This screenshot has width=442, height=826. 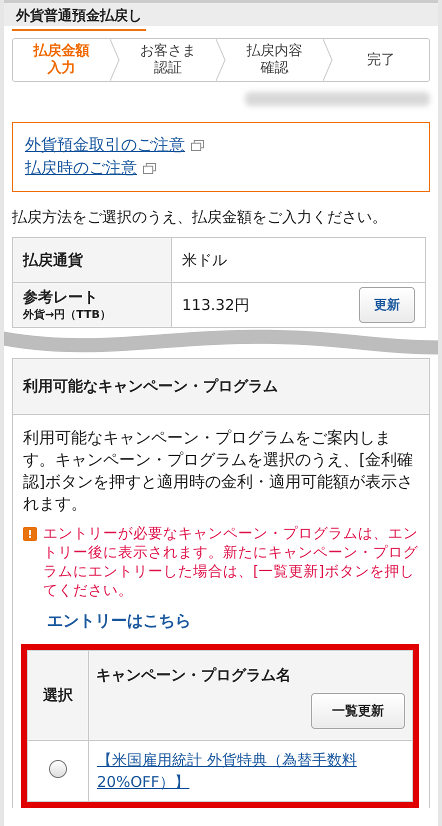 What do you see at coordinates (193, 675) in the screenshot?
I see `column-title: キャンペーン・プログラム名` at bounding box center [193, 675].